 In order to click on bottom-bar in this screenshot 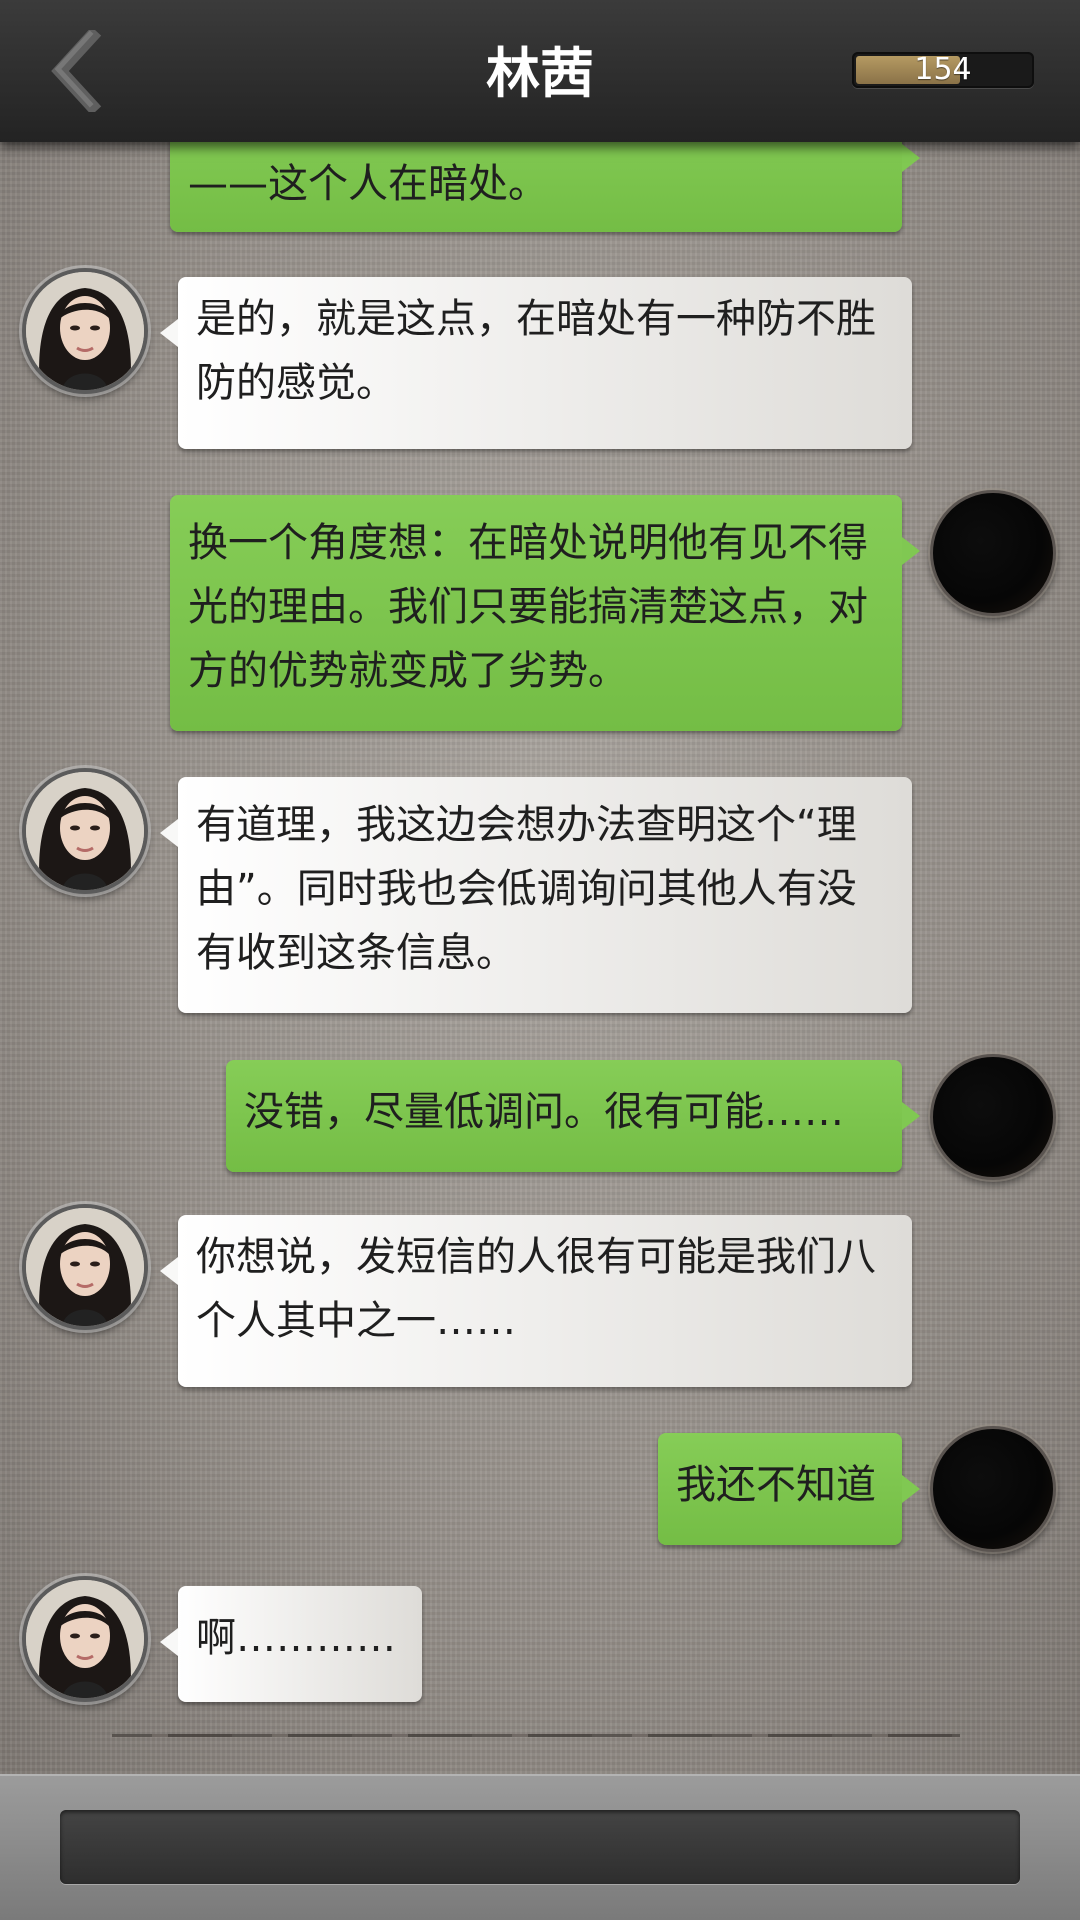, I will do `click(540, 1847)`.